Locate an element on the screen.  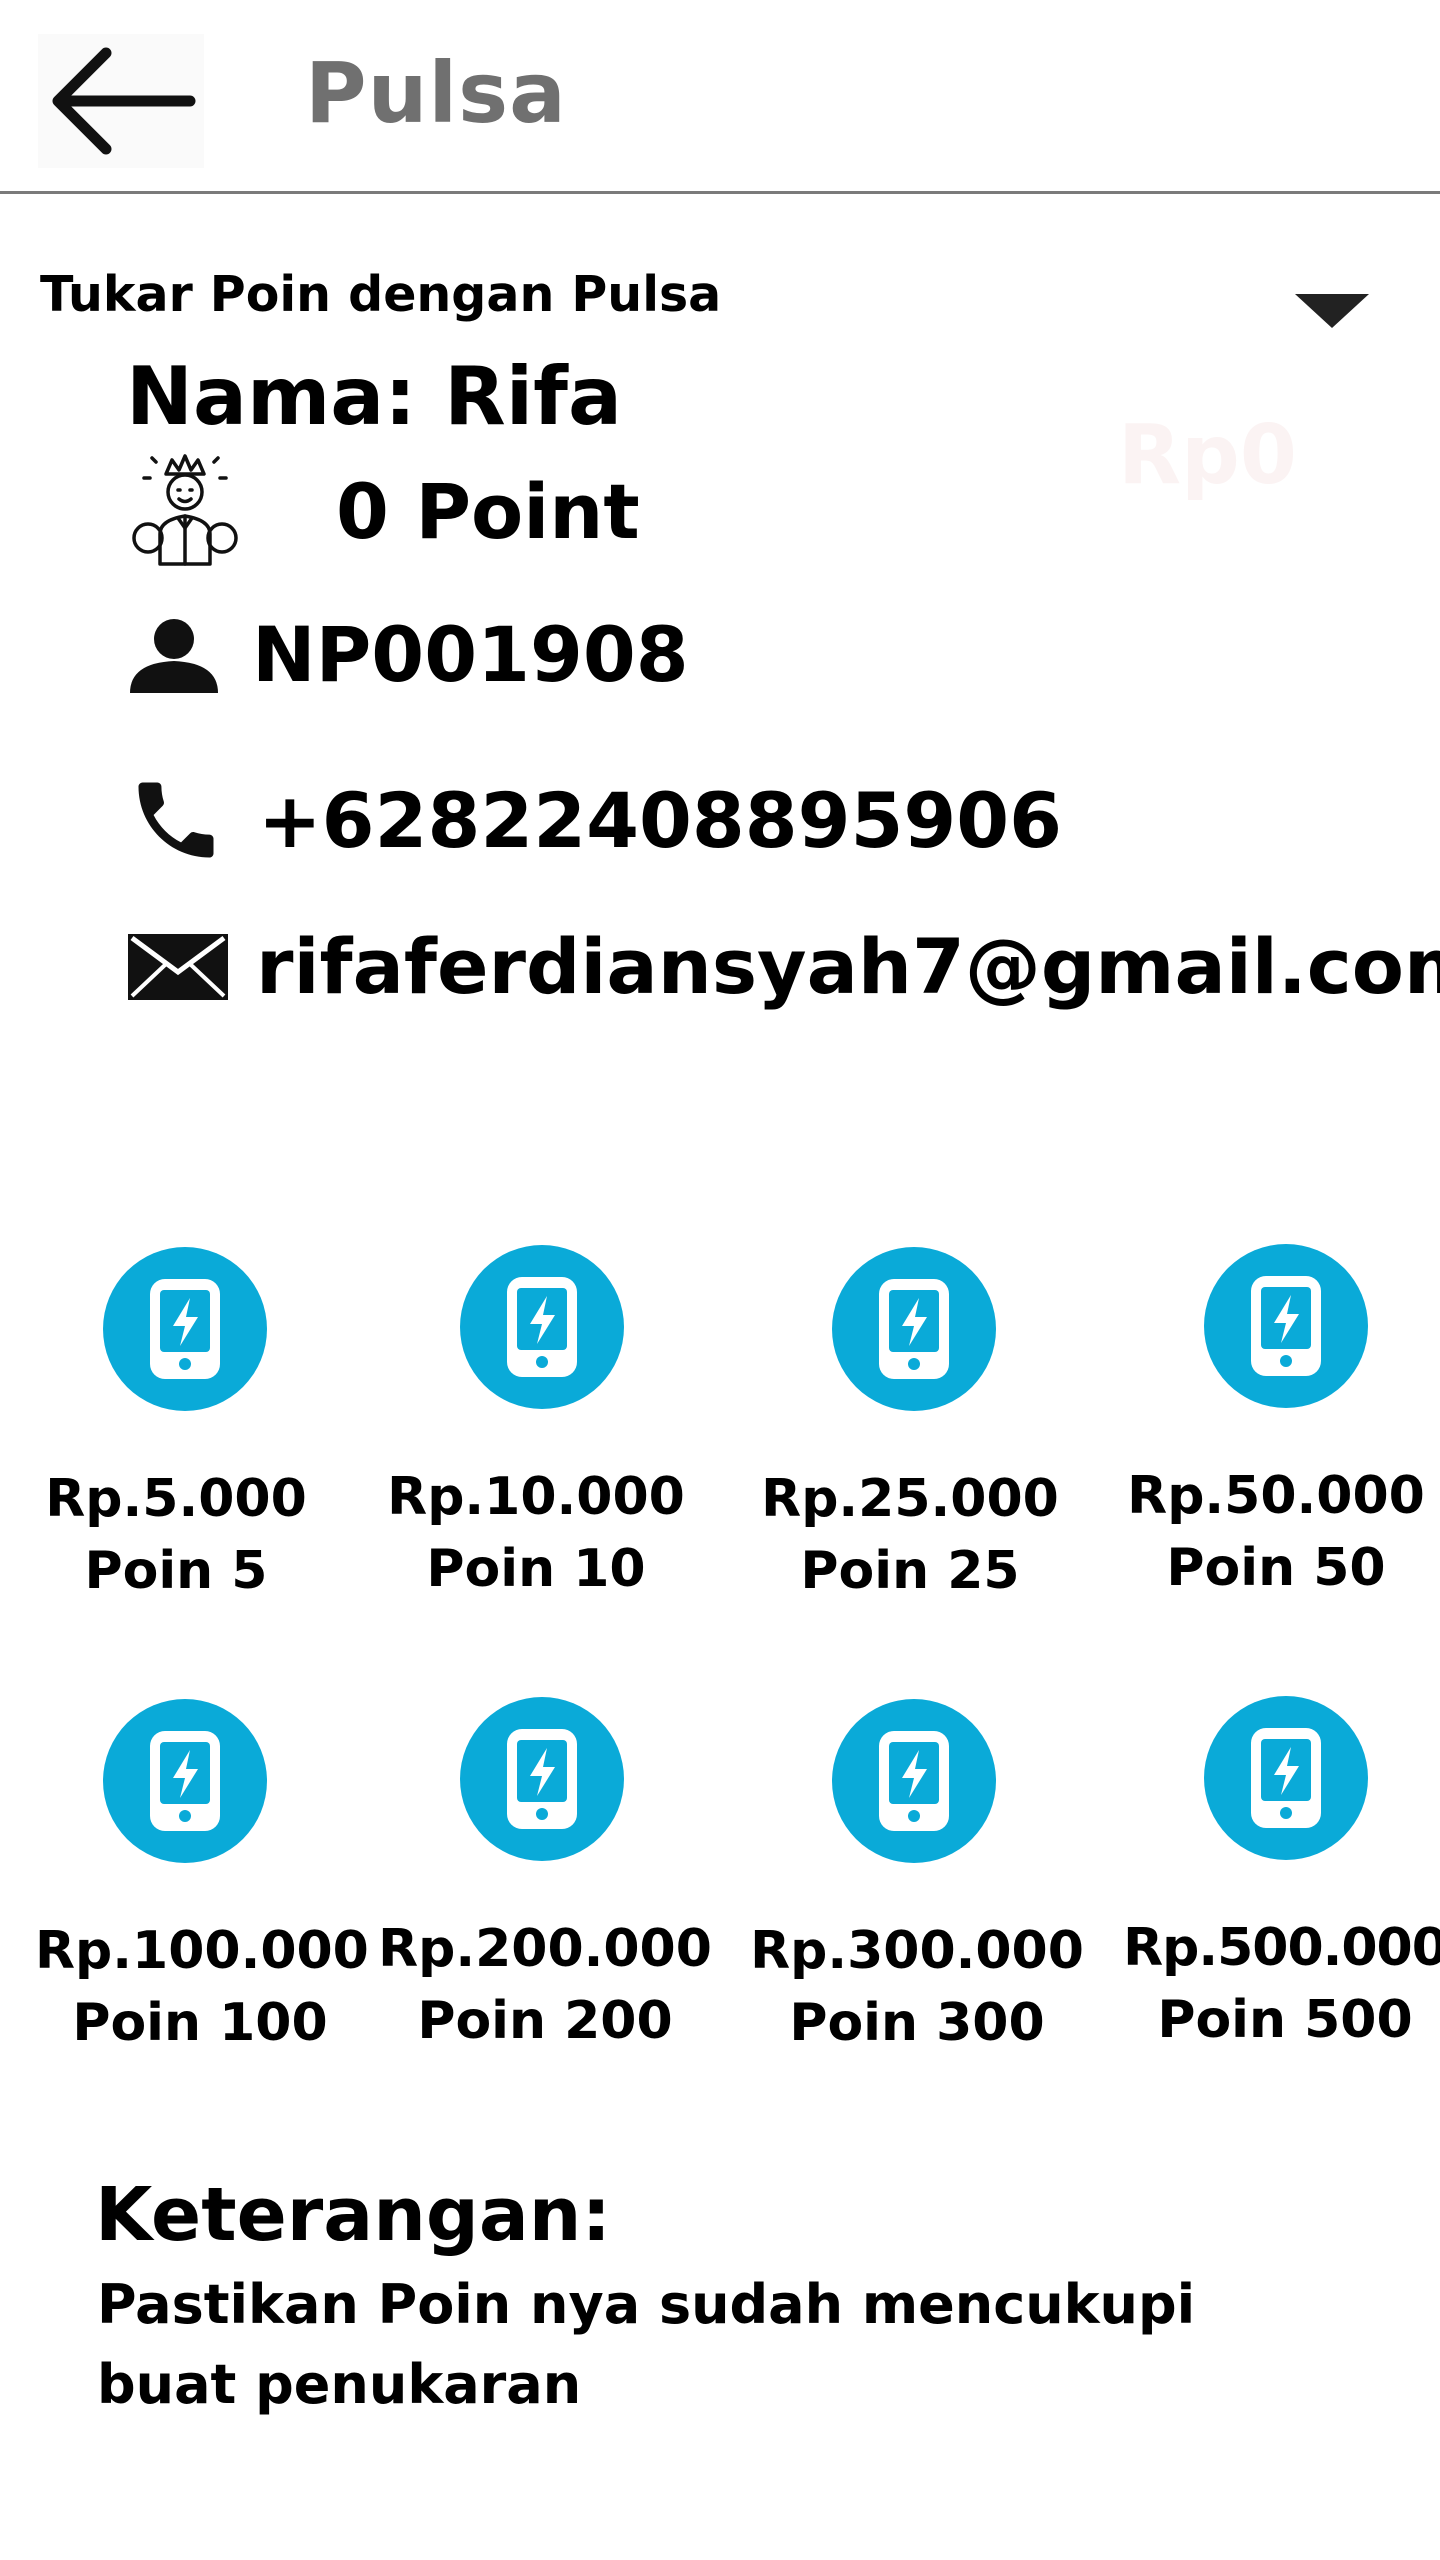
option-price: Rp.10.000 is located at coordinates (536, 1497).